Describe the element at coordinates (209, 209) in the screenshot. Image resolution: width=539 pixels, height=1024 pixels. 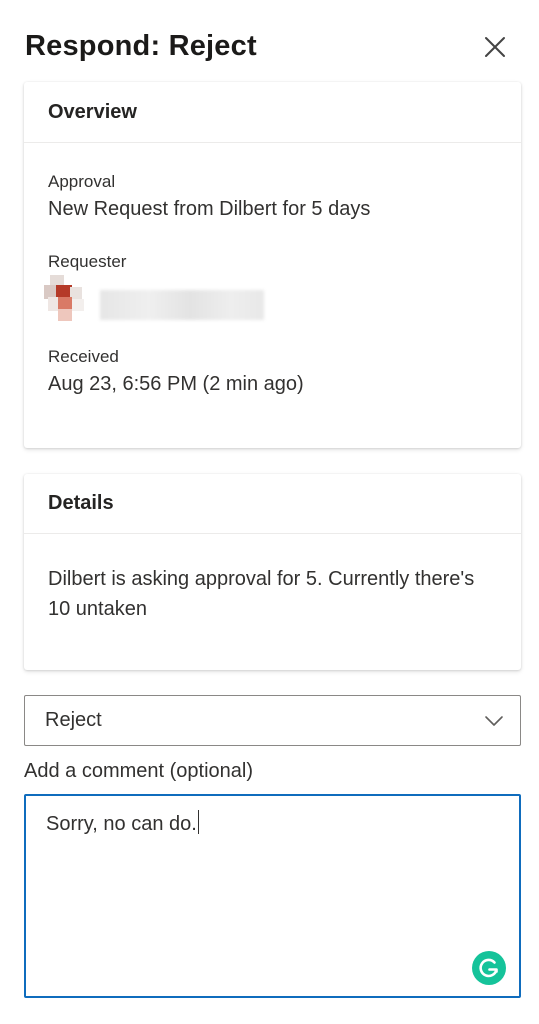
I see `approval-value: New Request from Dilbert for 5 days` at that location.